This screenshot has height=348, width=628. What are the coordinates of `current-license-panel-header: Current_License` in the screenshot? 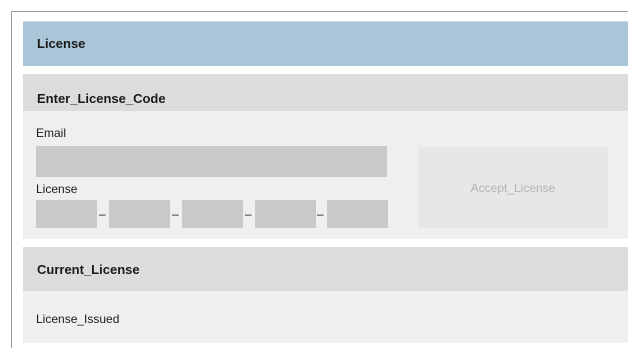 It's located at (325, 269).